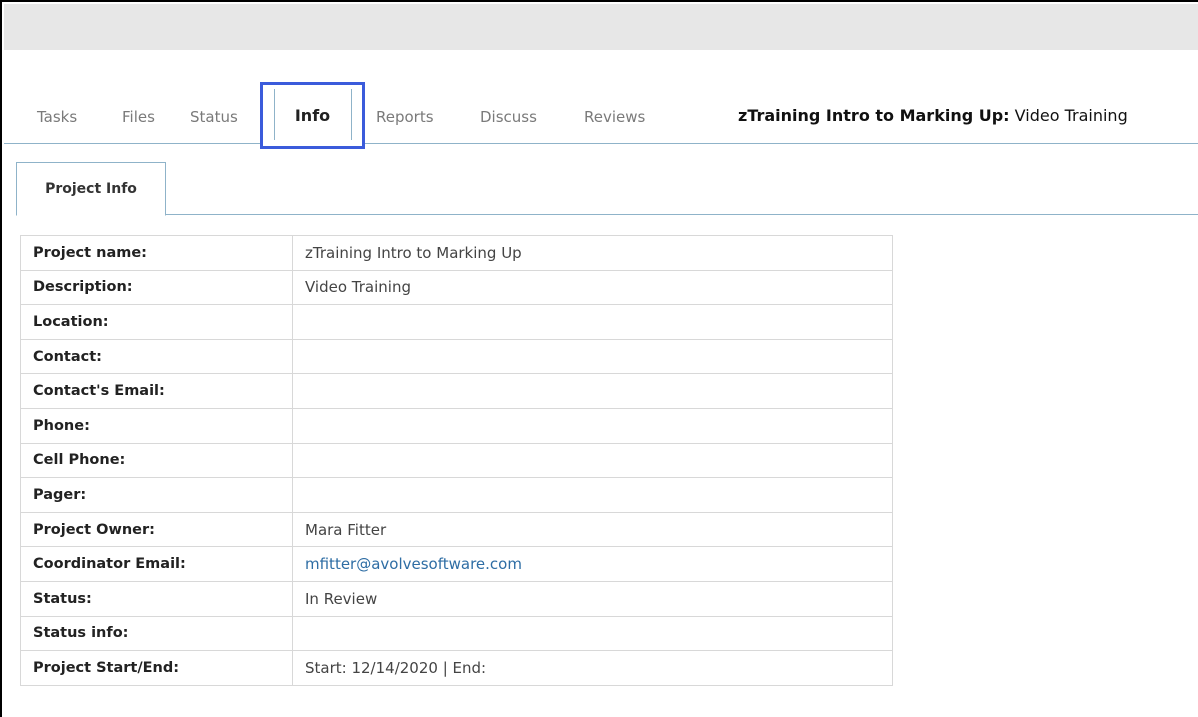 The width and height of the screenshot is (1198, 717). Describe the element at coordinates (874, 115) in the screenshot. I see `project-title-name: zTraining Intro to Marking Up:` at that location.